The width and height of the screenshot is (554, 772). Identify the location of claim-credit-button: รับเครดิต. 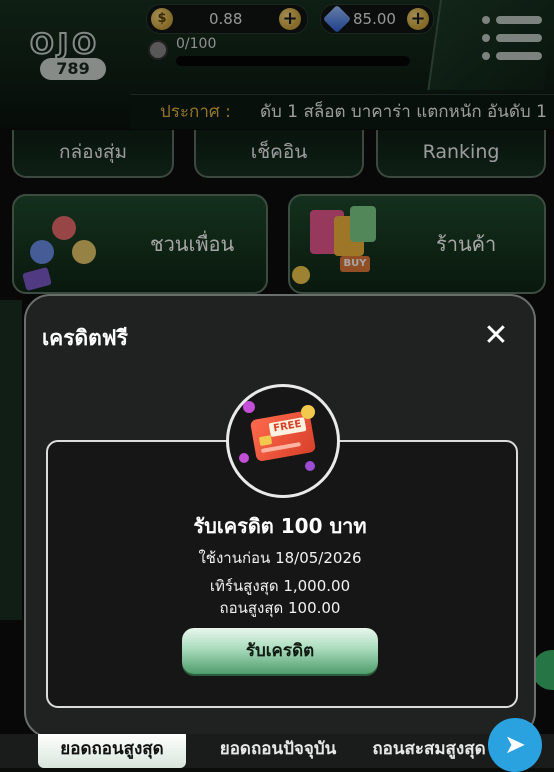
(280, 651).